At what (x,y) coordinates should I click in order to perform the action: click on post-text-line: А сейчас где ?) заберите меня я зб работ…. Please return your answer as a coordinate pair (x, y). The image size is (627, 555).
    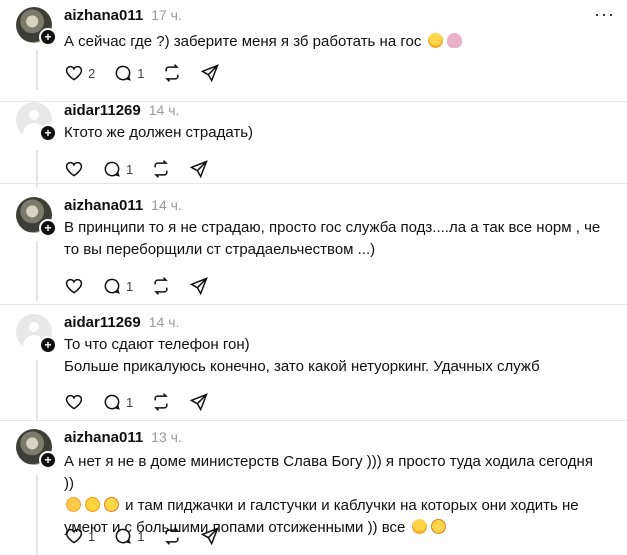
    Looking at the image, I should click on (243, 41).